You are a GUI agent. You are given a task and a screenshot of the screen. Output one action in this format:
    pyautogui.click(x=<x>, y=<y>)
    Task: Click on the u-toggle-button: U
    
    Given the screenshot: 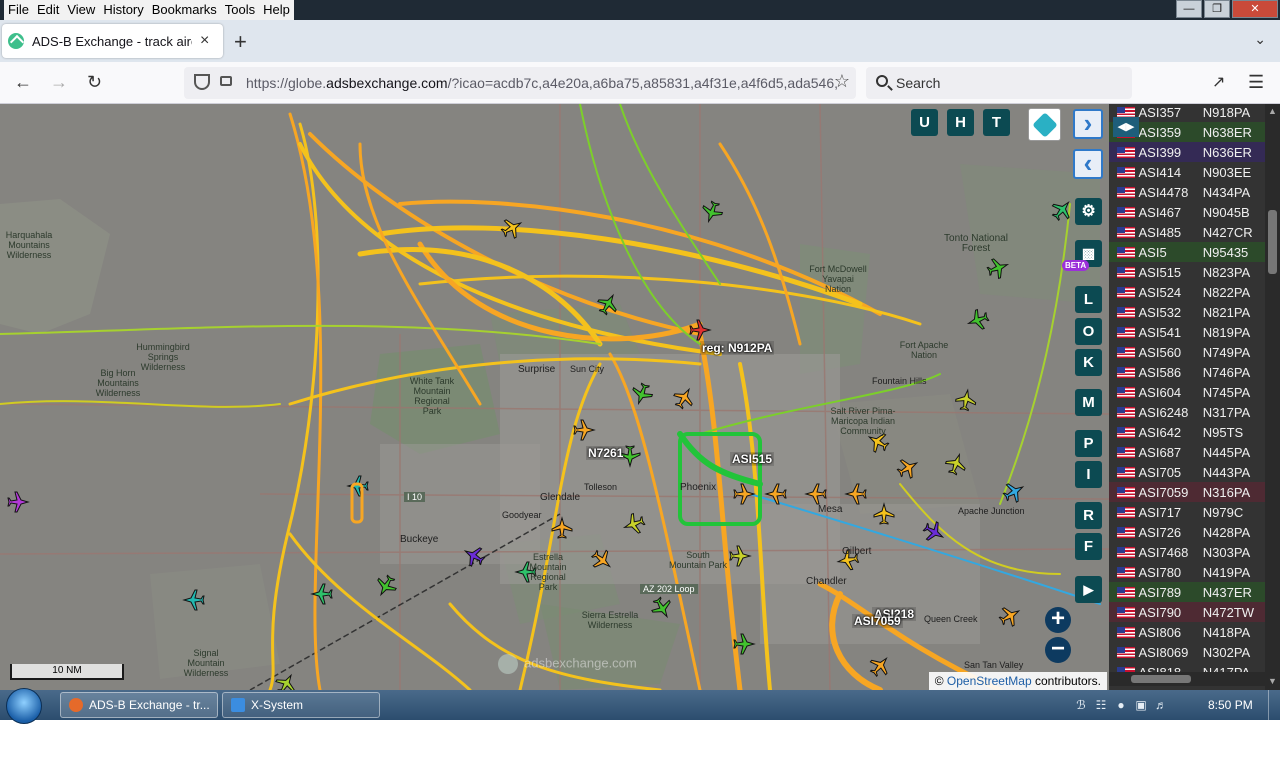 What is the action you would take?
    pyautogui.click(x=924, y=122)
    